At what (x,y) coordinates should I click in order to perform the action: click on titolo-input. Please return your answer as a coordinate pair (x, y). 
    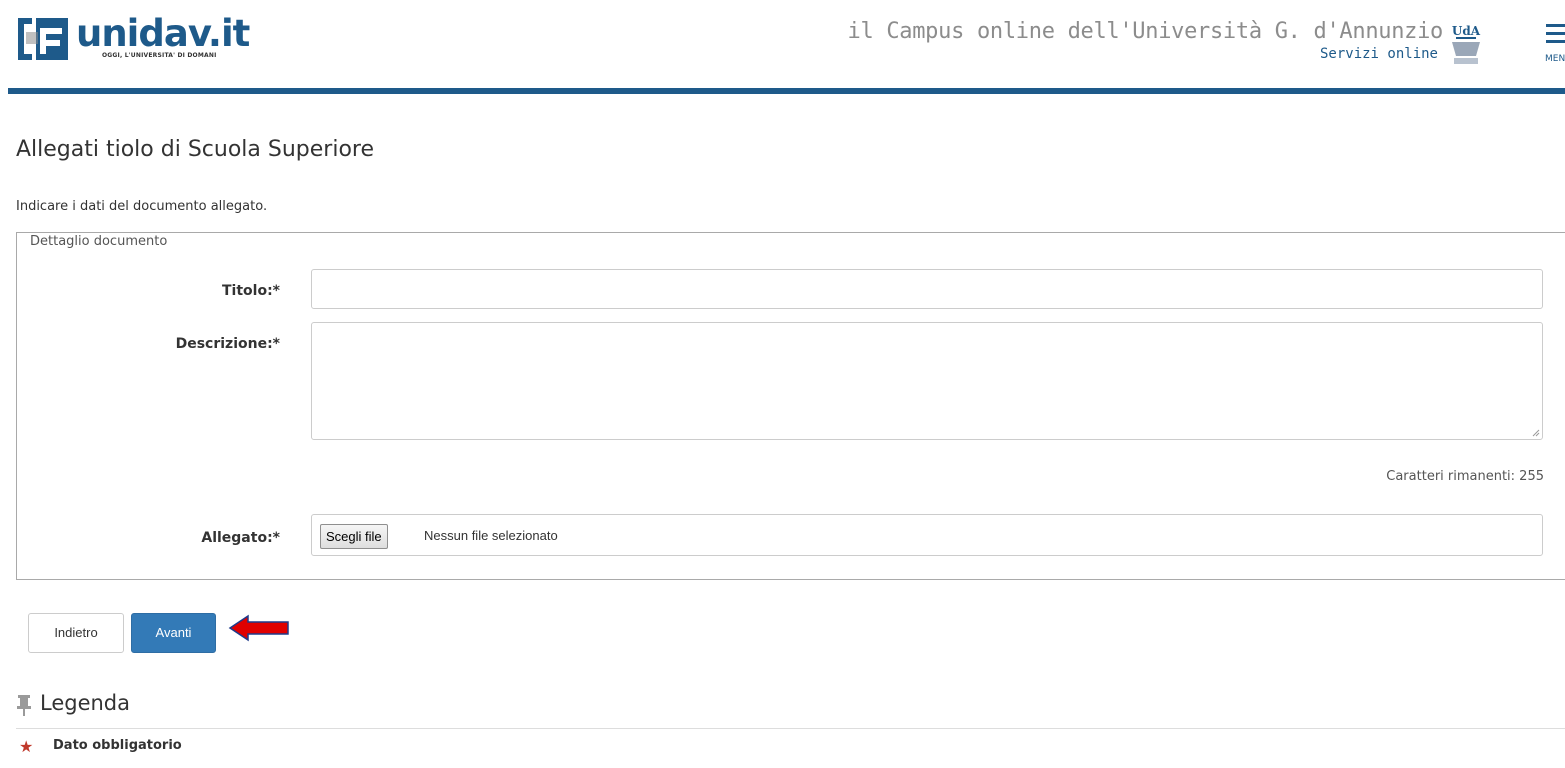
    Looking at the image, I should click on (927, 289).